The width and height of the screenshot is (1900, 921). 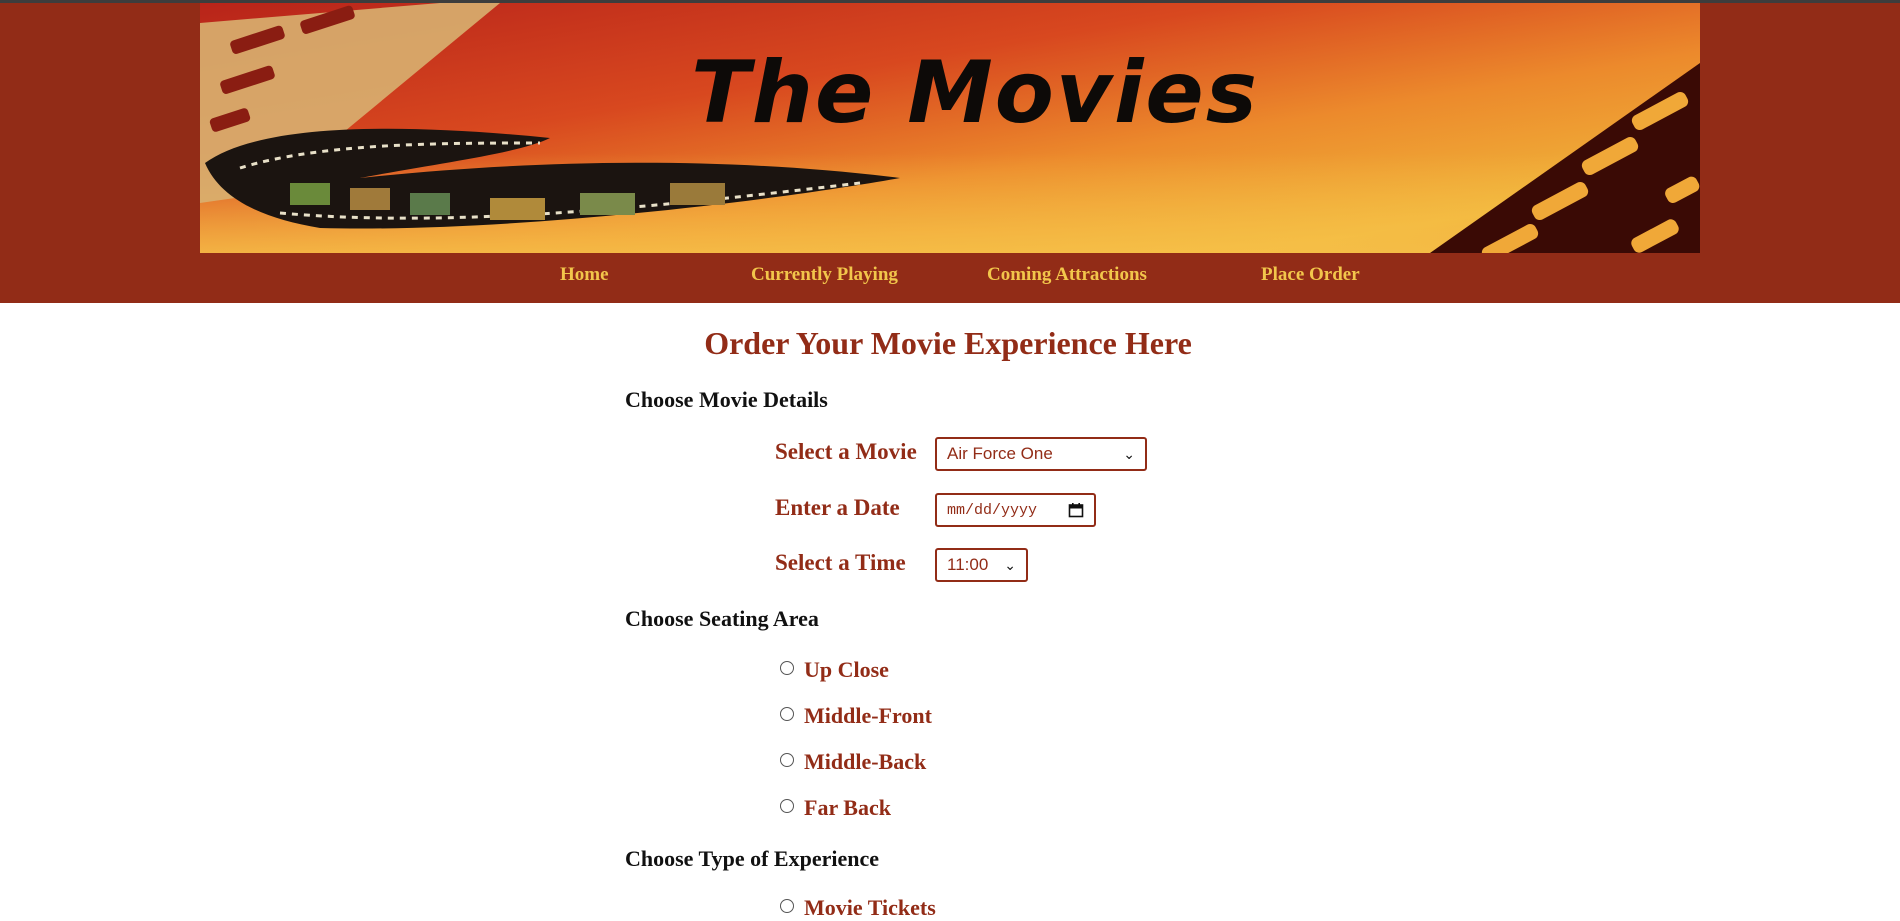 What do you see at coordinates (981, 565) in the screenshot?
I see `time-select: 11:00 ⌄` at bounding box center [981, 565].